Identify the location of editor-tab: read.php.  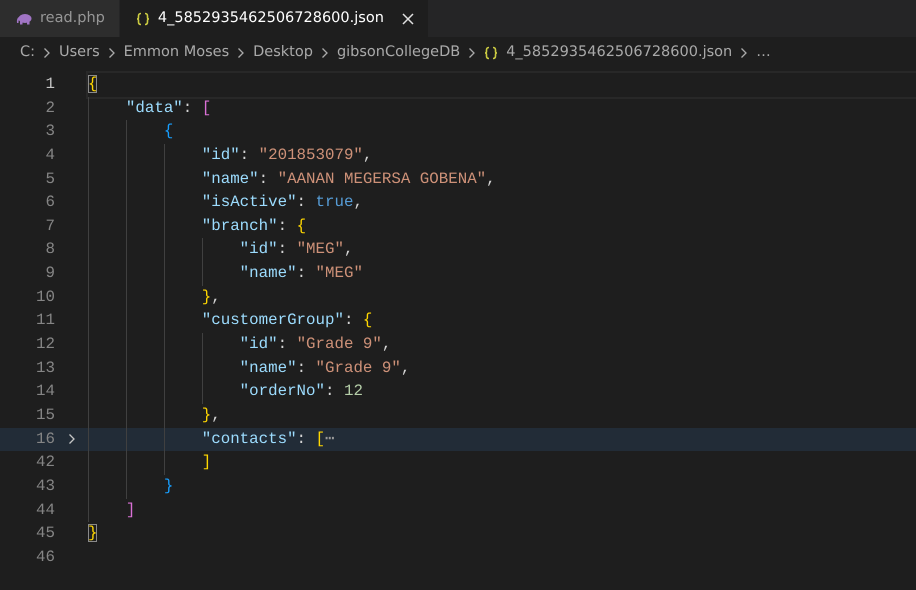
(60, 18).